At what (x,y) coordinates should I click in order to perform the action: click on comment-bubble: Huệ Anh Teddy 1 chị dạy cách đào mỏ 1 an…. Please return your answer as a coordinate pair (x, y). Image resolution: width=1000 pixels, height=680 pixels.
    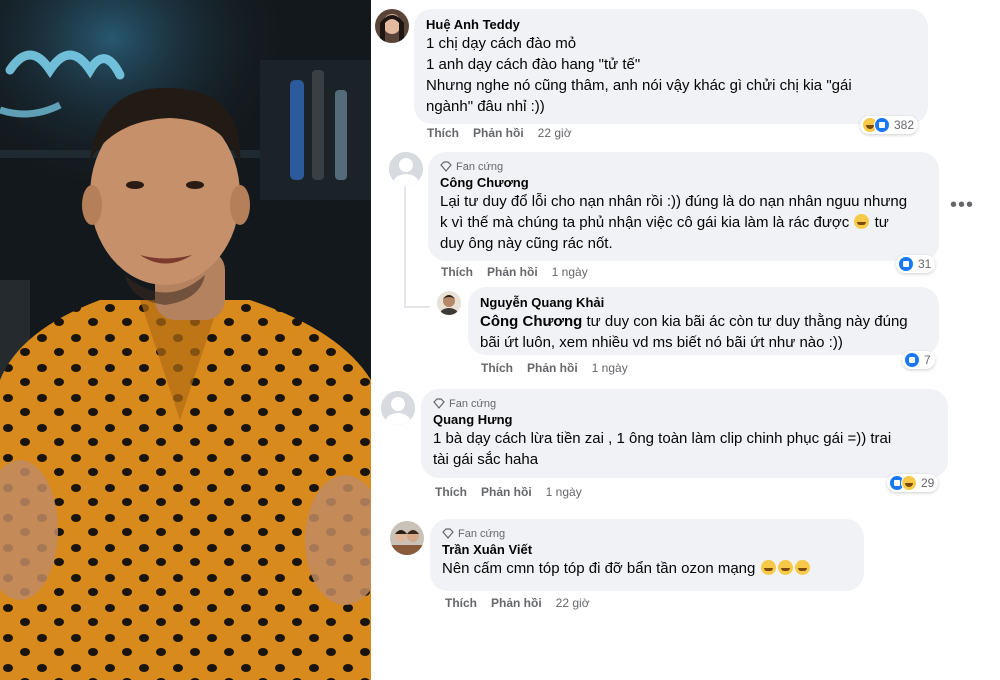
    Looking at the image, I should click on (671, 66).